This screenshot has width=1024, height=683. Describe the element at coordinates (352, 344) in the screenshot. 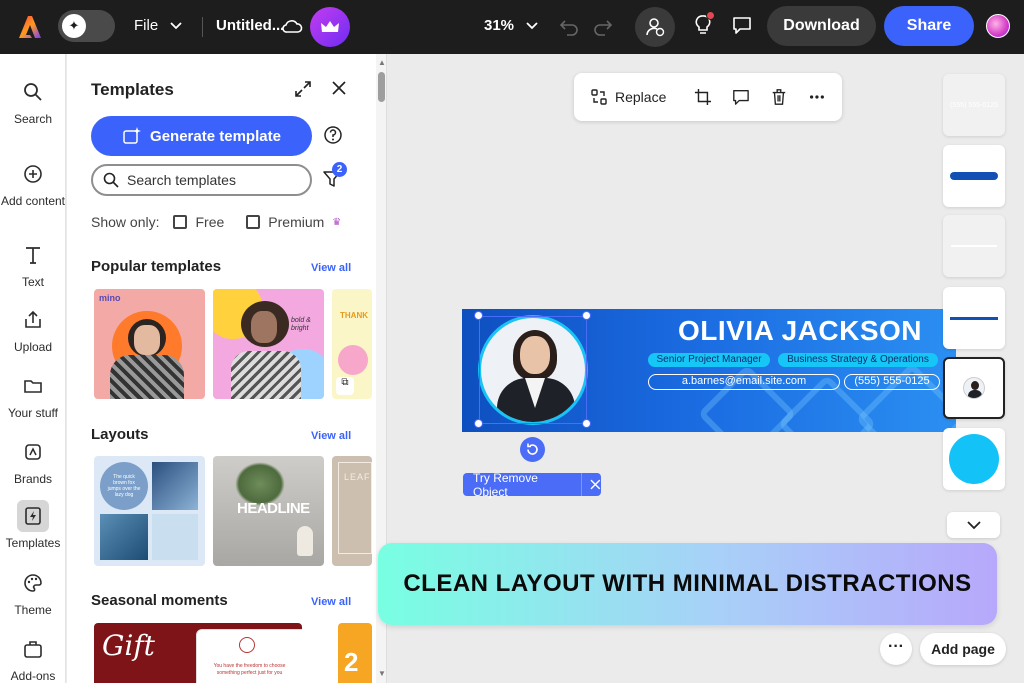

I see `template-thumb: THANK ⧉` at that location.